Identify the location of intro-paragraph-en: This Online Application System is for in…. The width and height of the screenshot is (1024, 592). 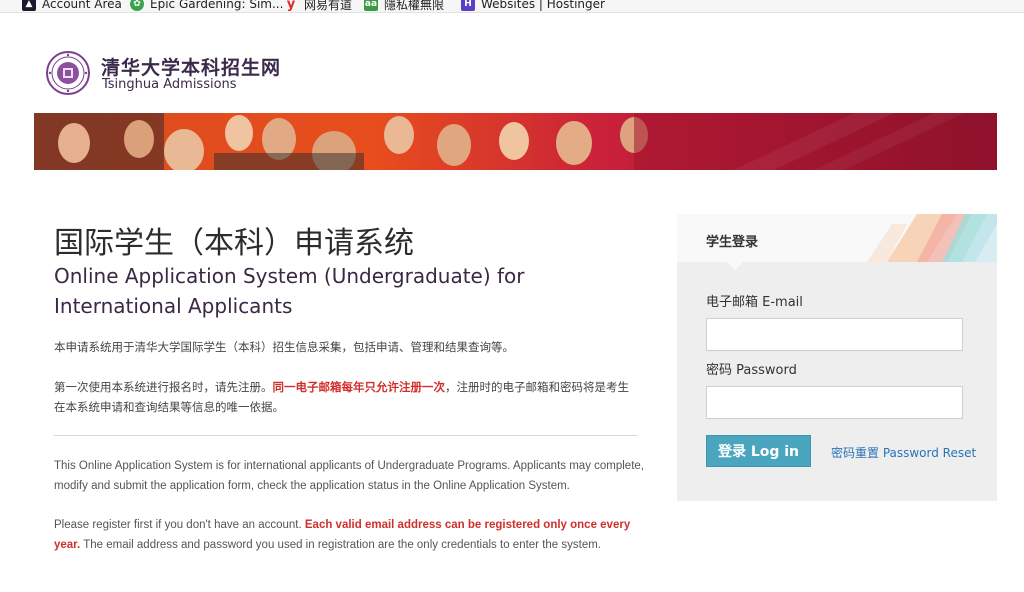
(349, 476).